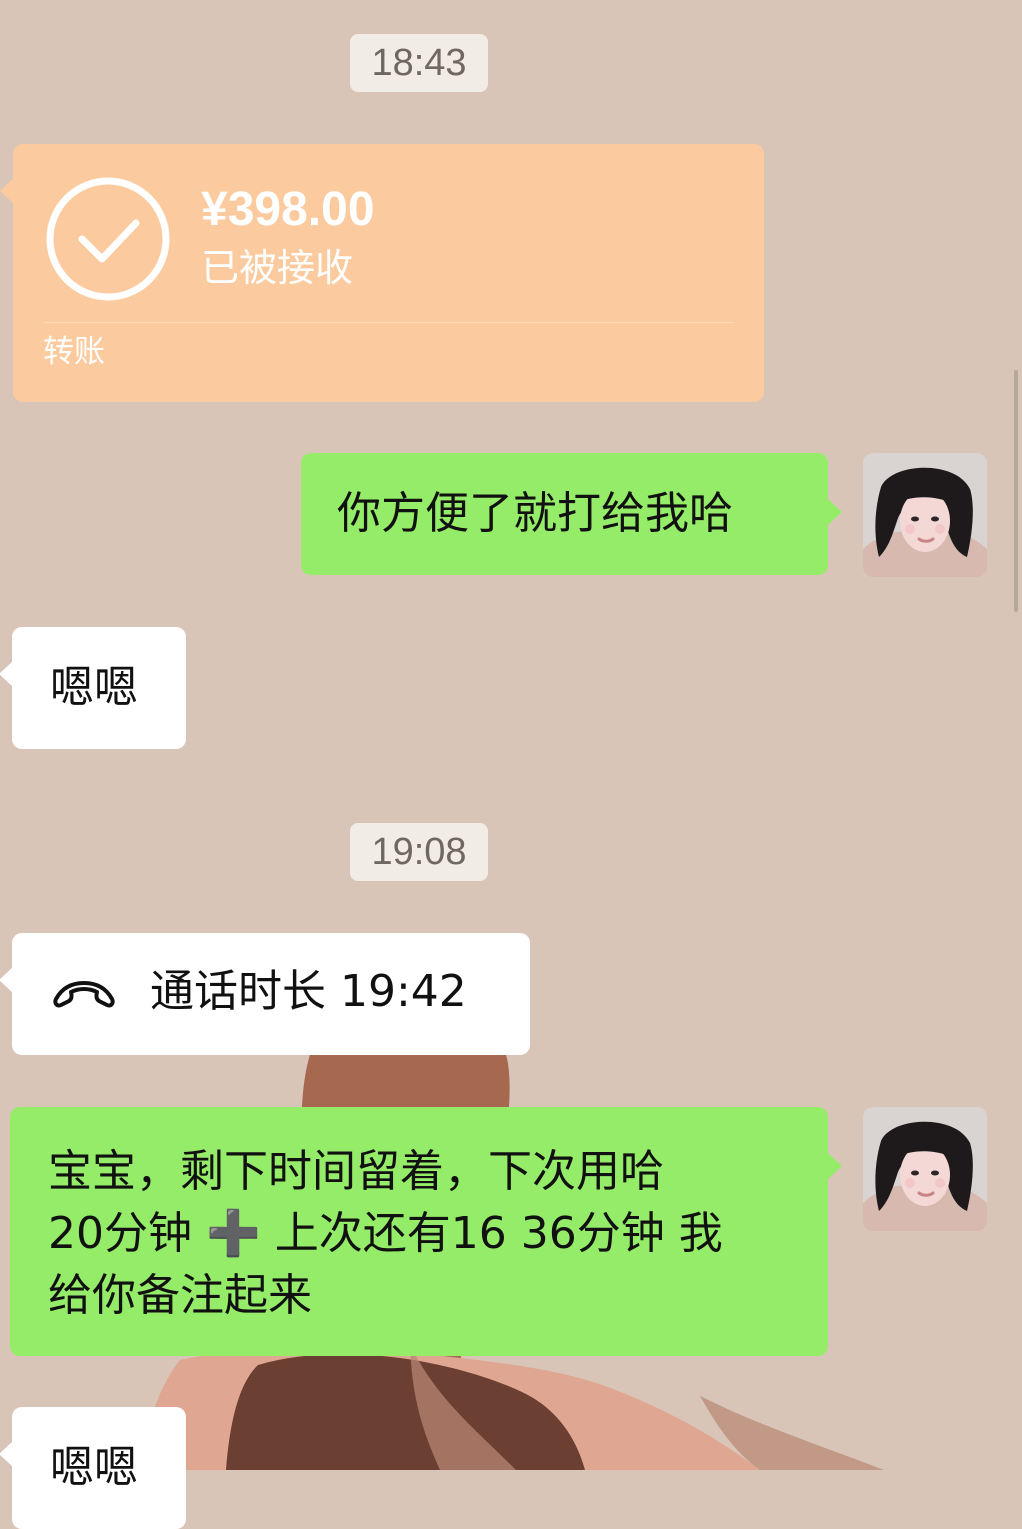 This screenshot has height=1529, width=1022. Describe the element at coordinates (74, 352) in the screenshot. I see `transfer-label: 转账` at that location.